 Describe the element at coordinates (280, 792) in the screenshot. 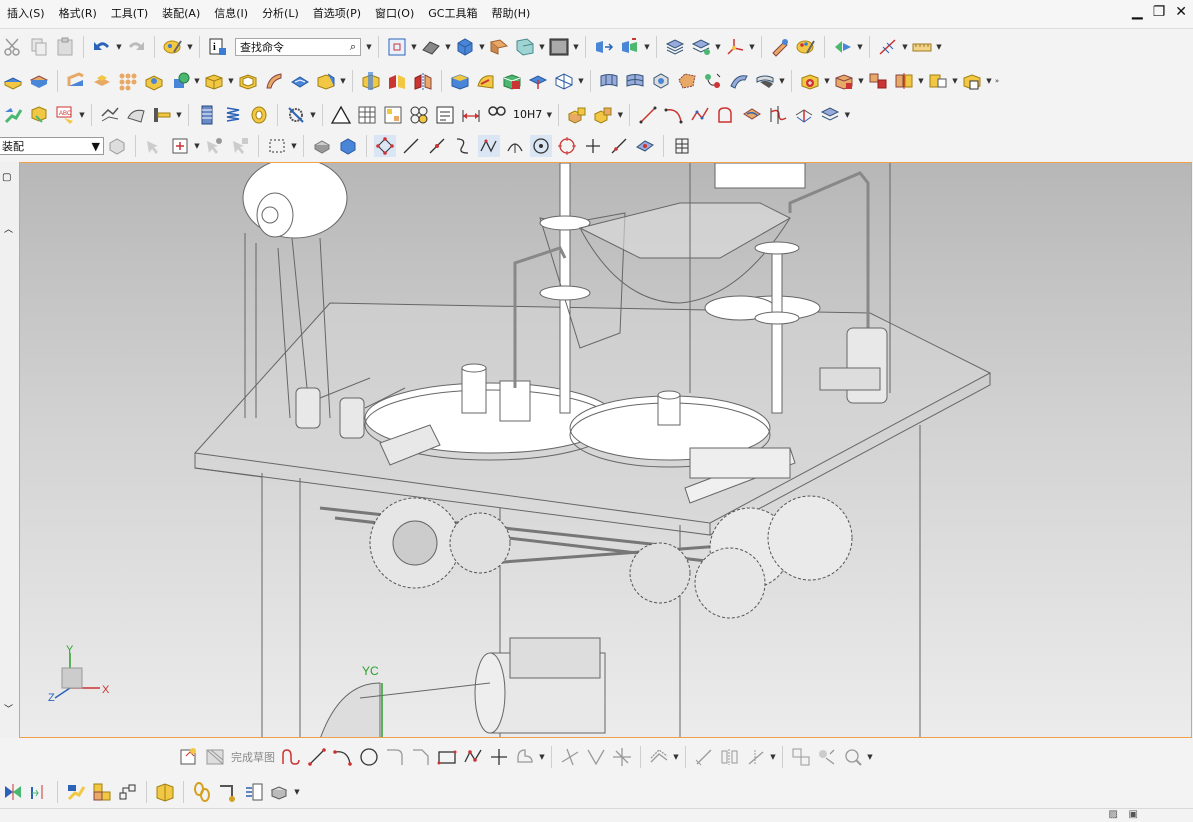

I see `exploded-view-icon` at that location.